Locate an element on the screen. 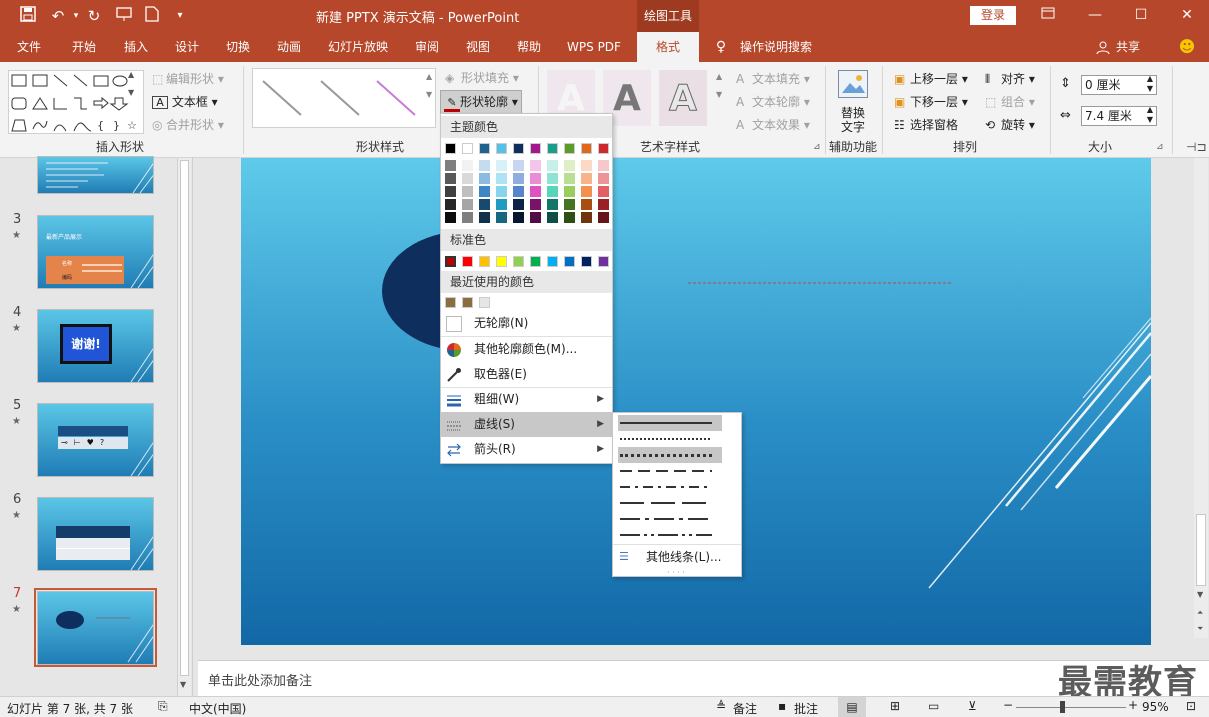  dash-long-dash-dot-dot is located at coordinates (670, 535).